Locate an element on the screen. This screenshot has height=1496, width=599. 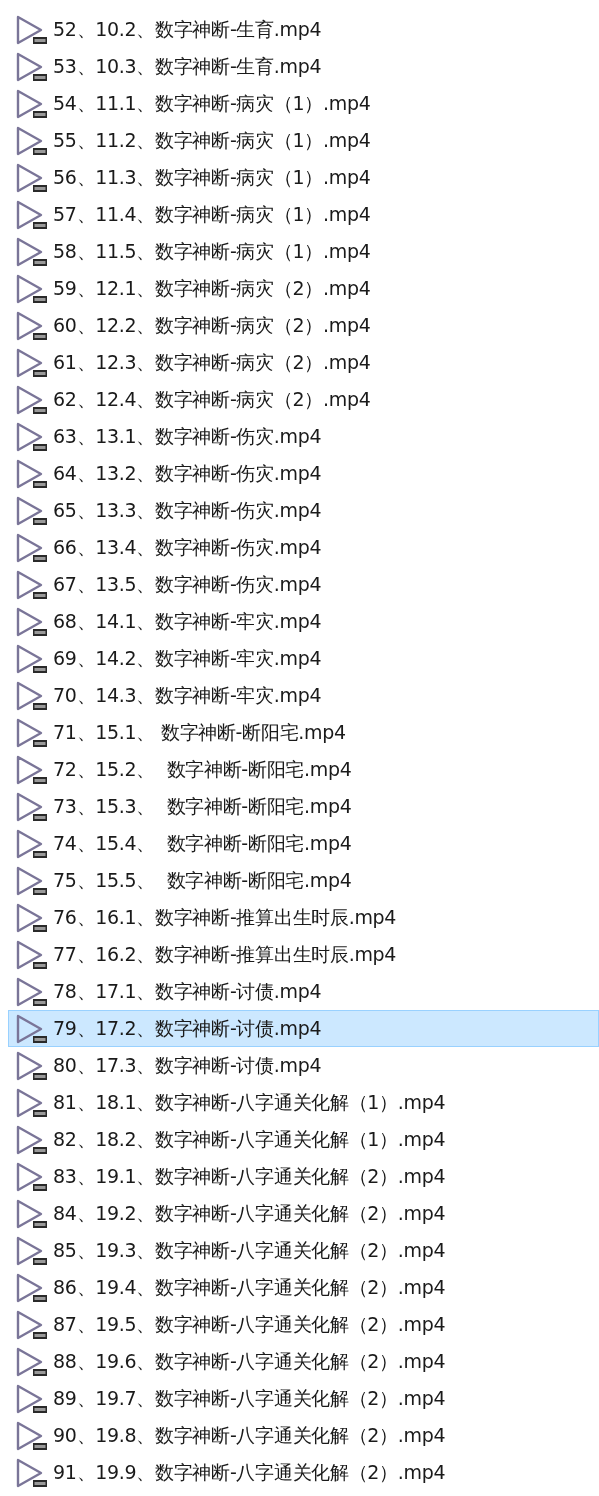
file-row: 69、14.2、数字神断-牢灾.mp4 is located at coordinates (303, 658).